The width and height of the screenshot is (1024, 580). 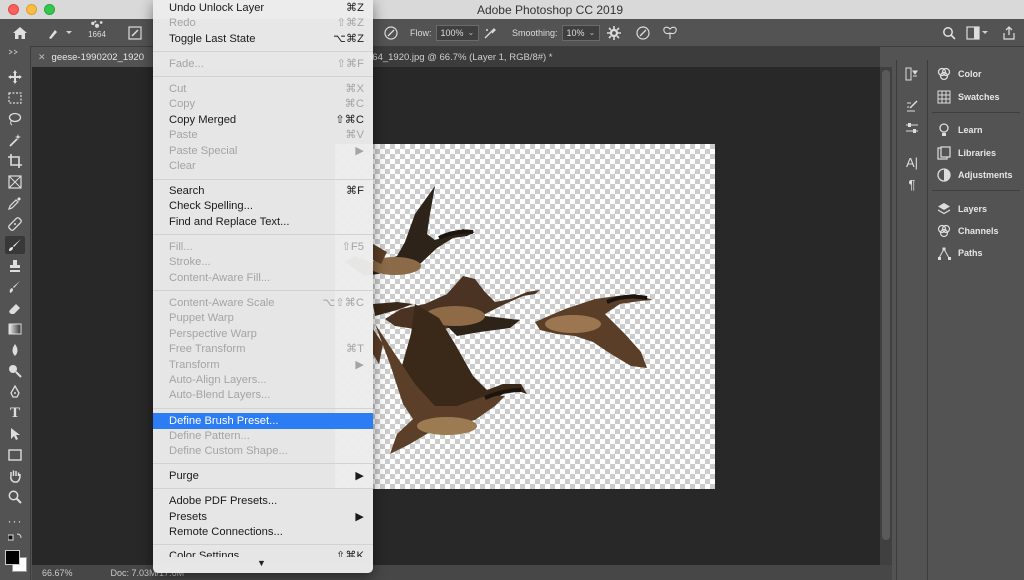 What do you see at coordinates (15, 203) in the screenshot?
I see `eyedropper-tool-icon` at bounding box center [15, 203].